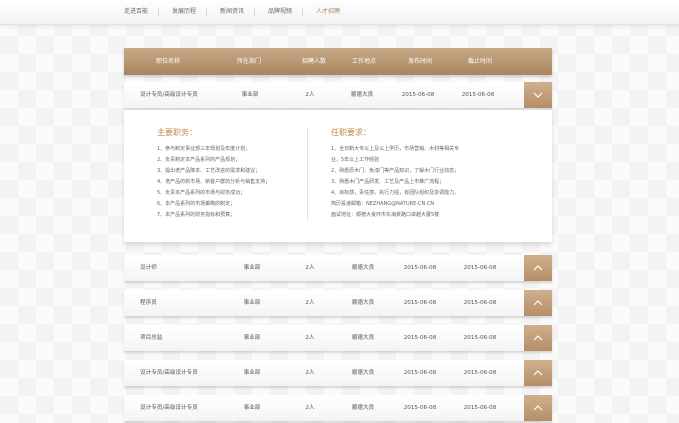 This screenshot has width=679, height=423. I want to click on detail-divider, so click(307, 174).